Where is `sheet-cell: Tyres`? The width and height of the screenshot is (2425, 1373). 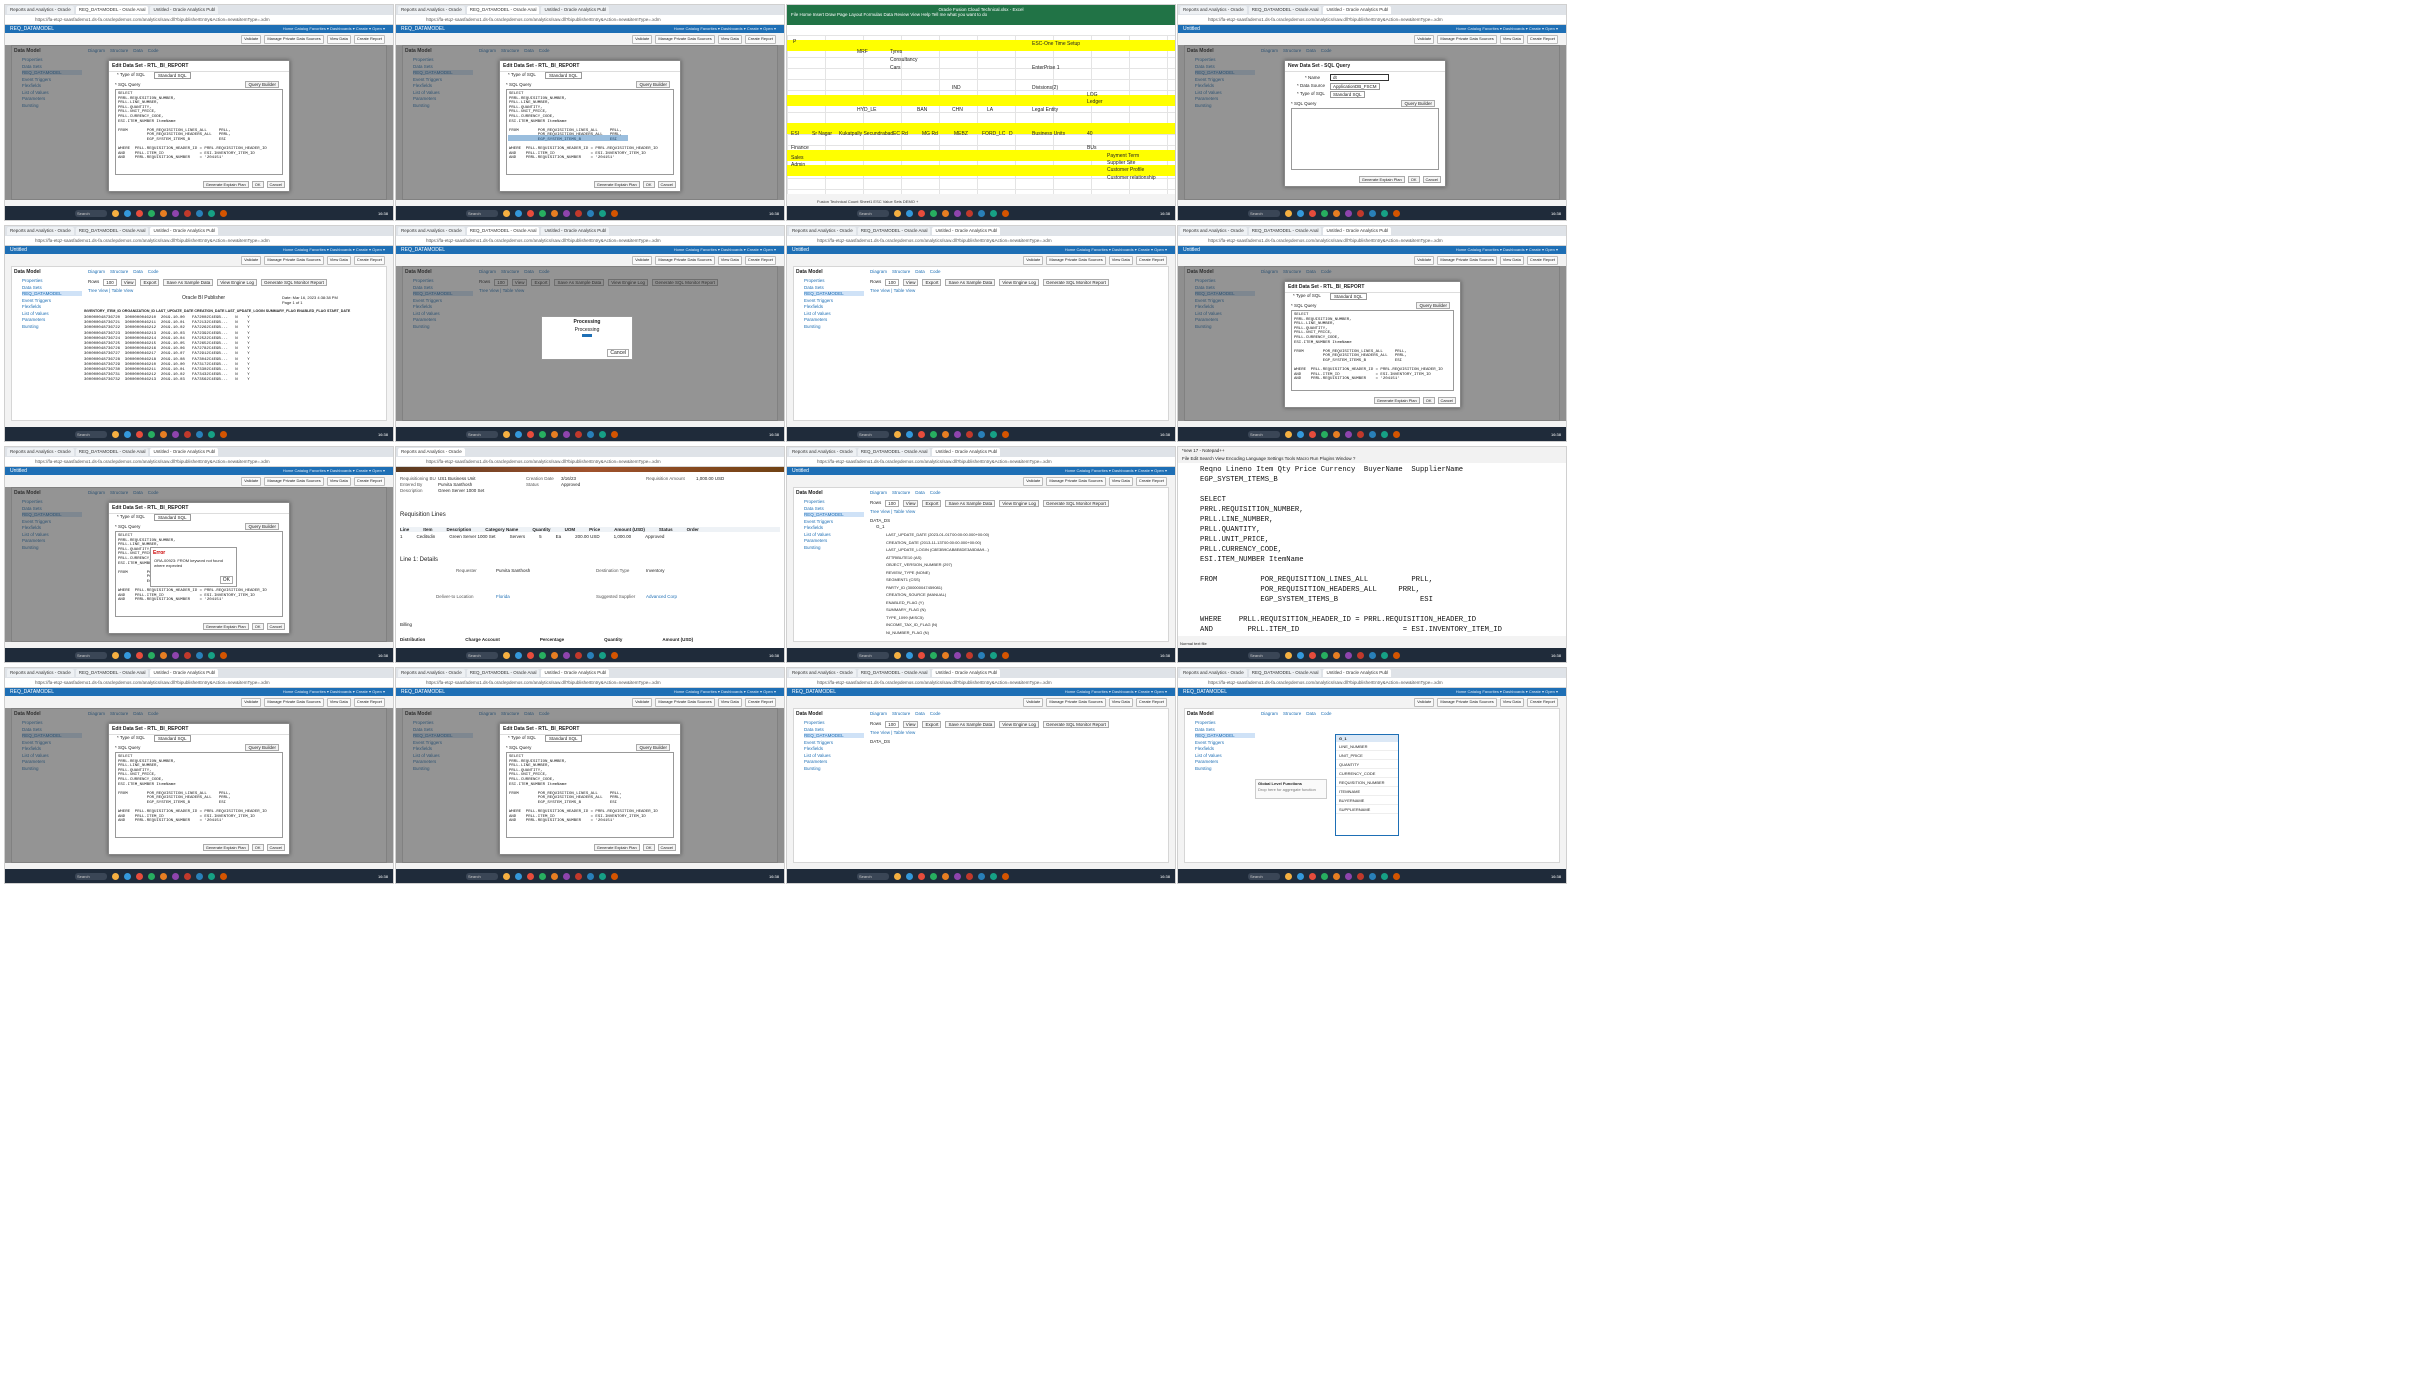 sheet-cell: Tyres is located at coordinates (896, 52).